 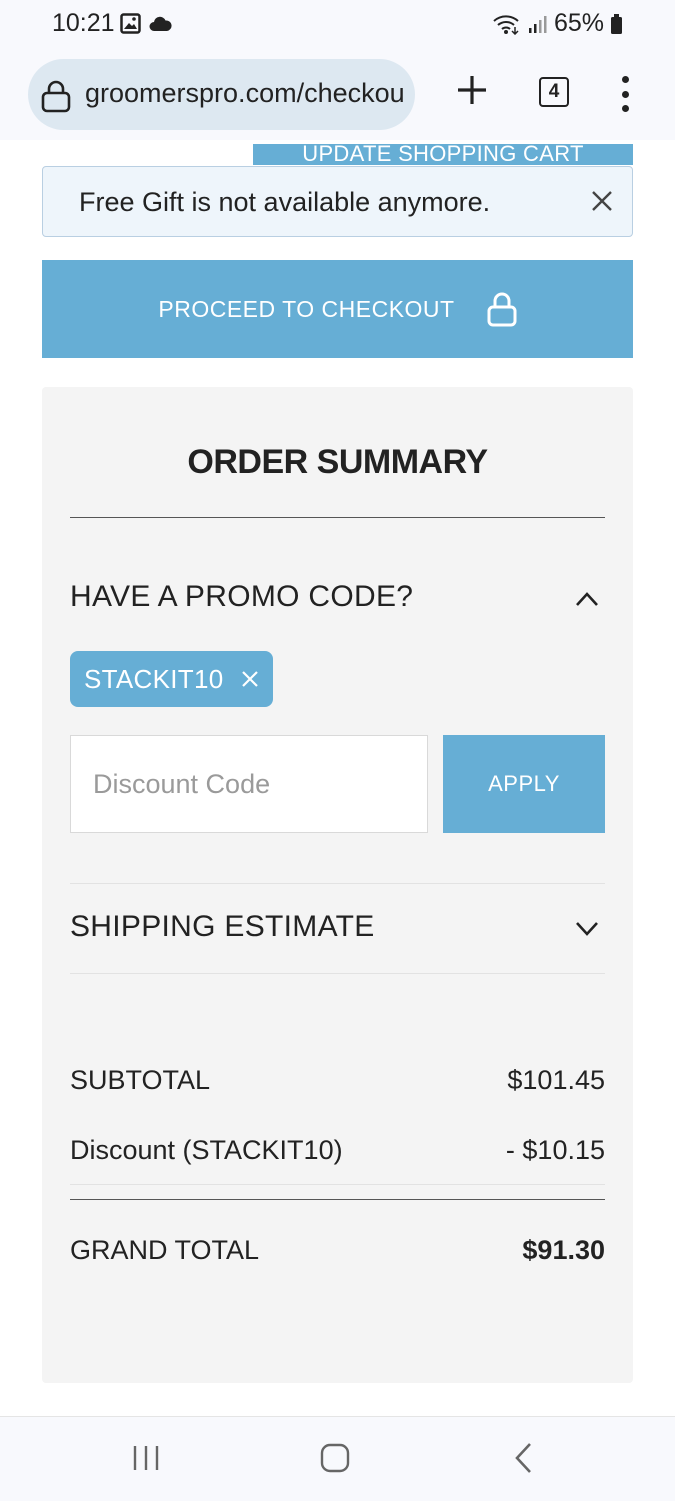 I want to click on notice-message: Free Gift is not available anymore., so click(x=337, y=201).